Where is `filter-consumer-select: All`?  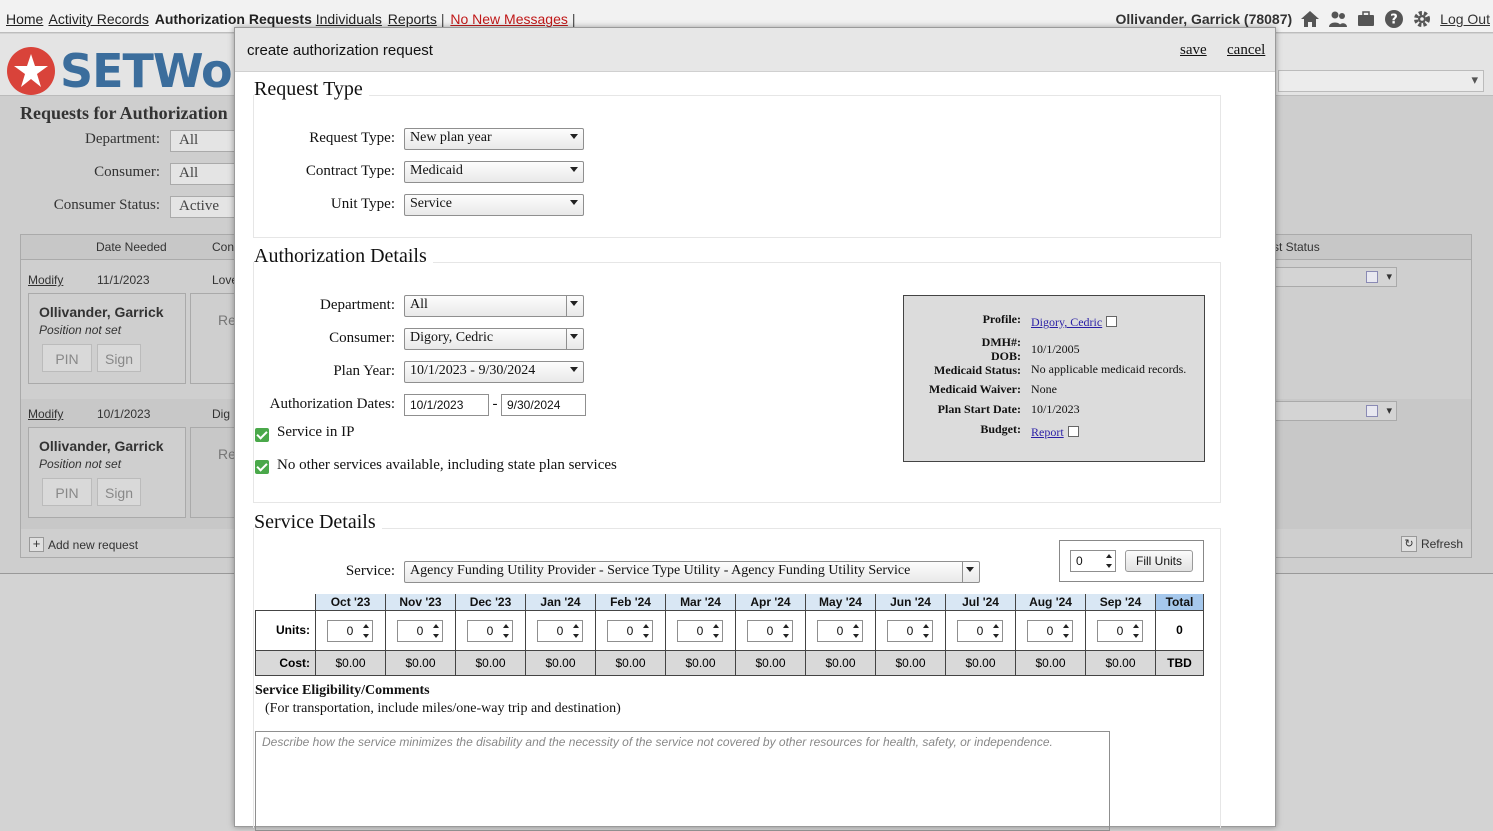 filter-consumer-select: All is located at coordinates (205, 174).